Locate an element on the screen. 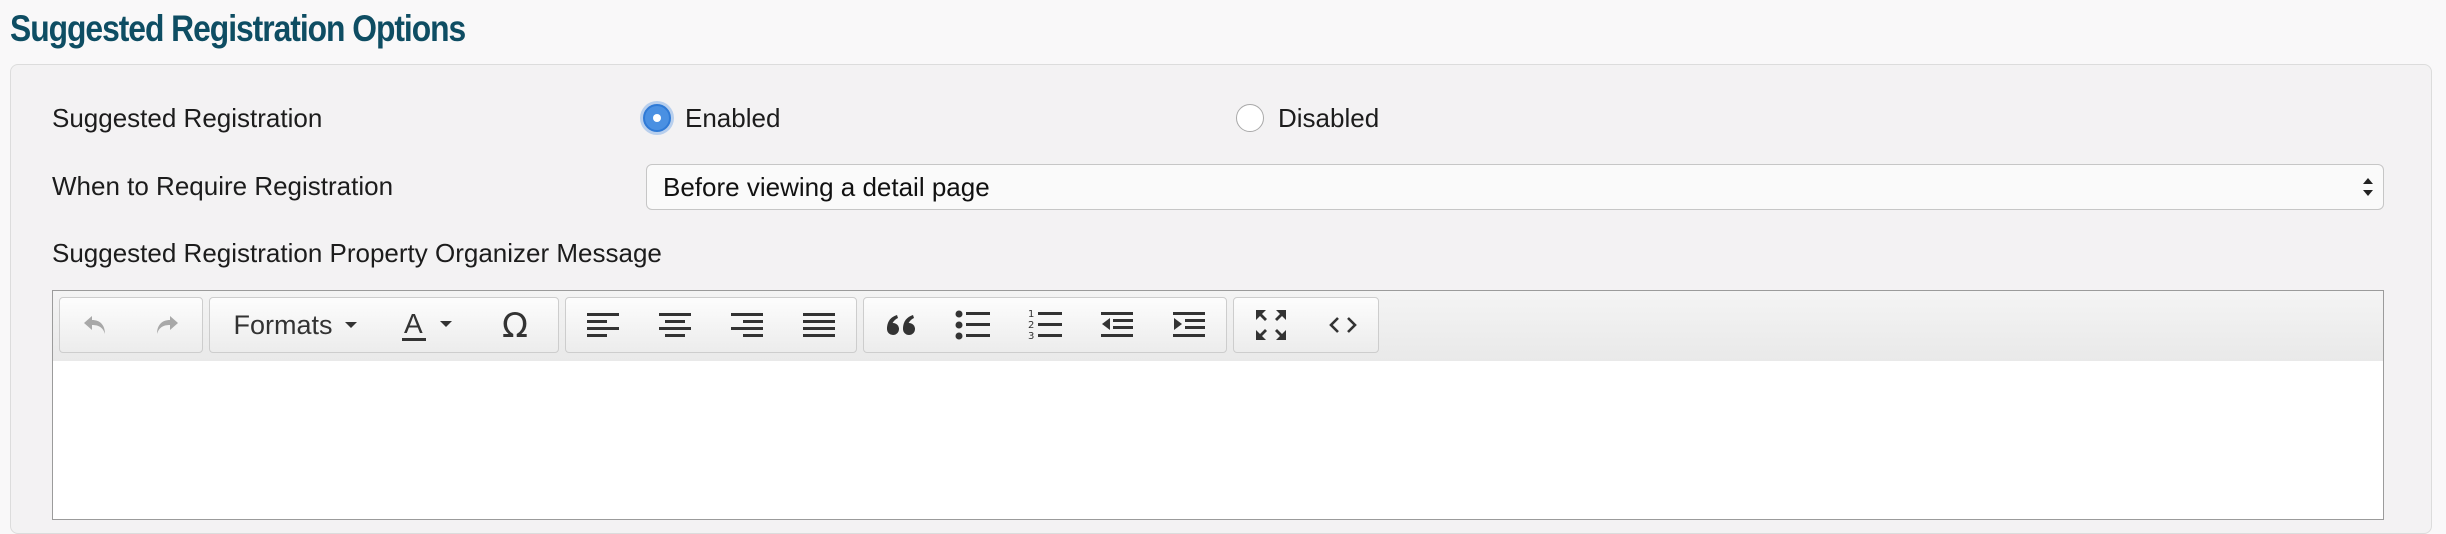 This screenshot has width=2446, height=534. radio-enabled-indicator is located at coordinates (657, 118).